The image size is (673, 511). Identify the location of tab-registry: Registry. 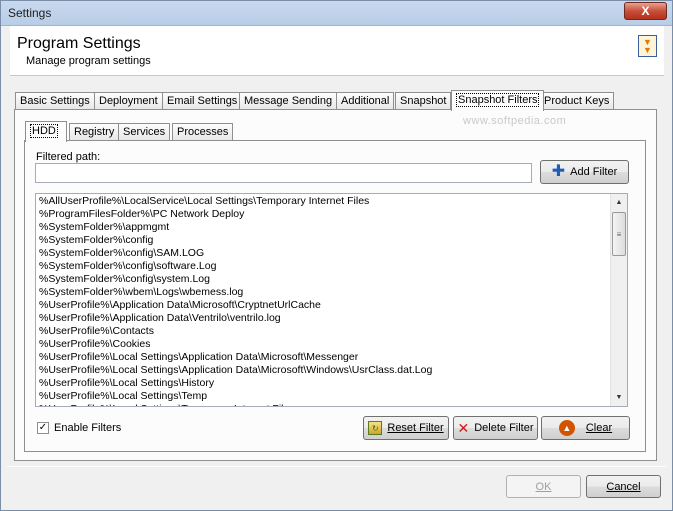
(94, 132).